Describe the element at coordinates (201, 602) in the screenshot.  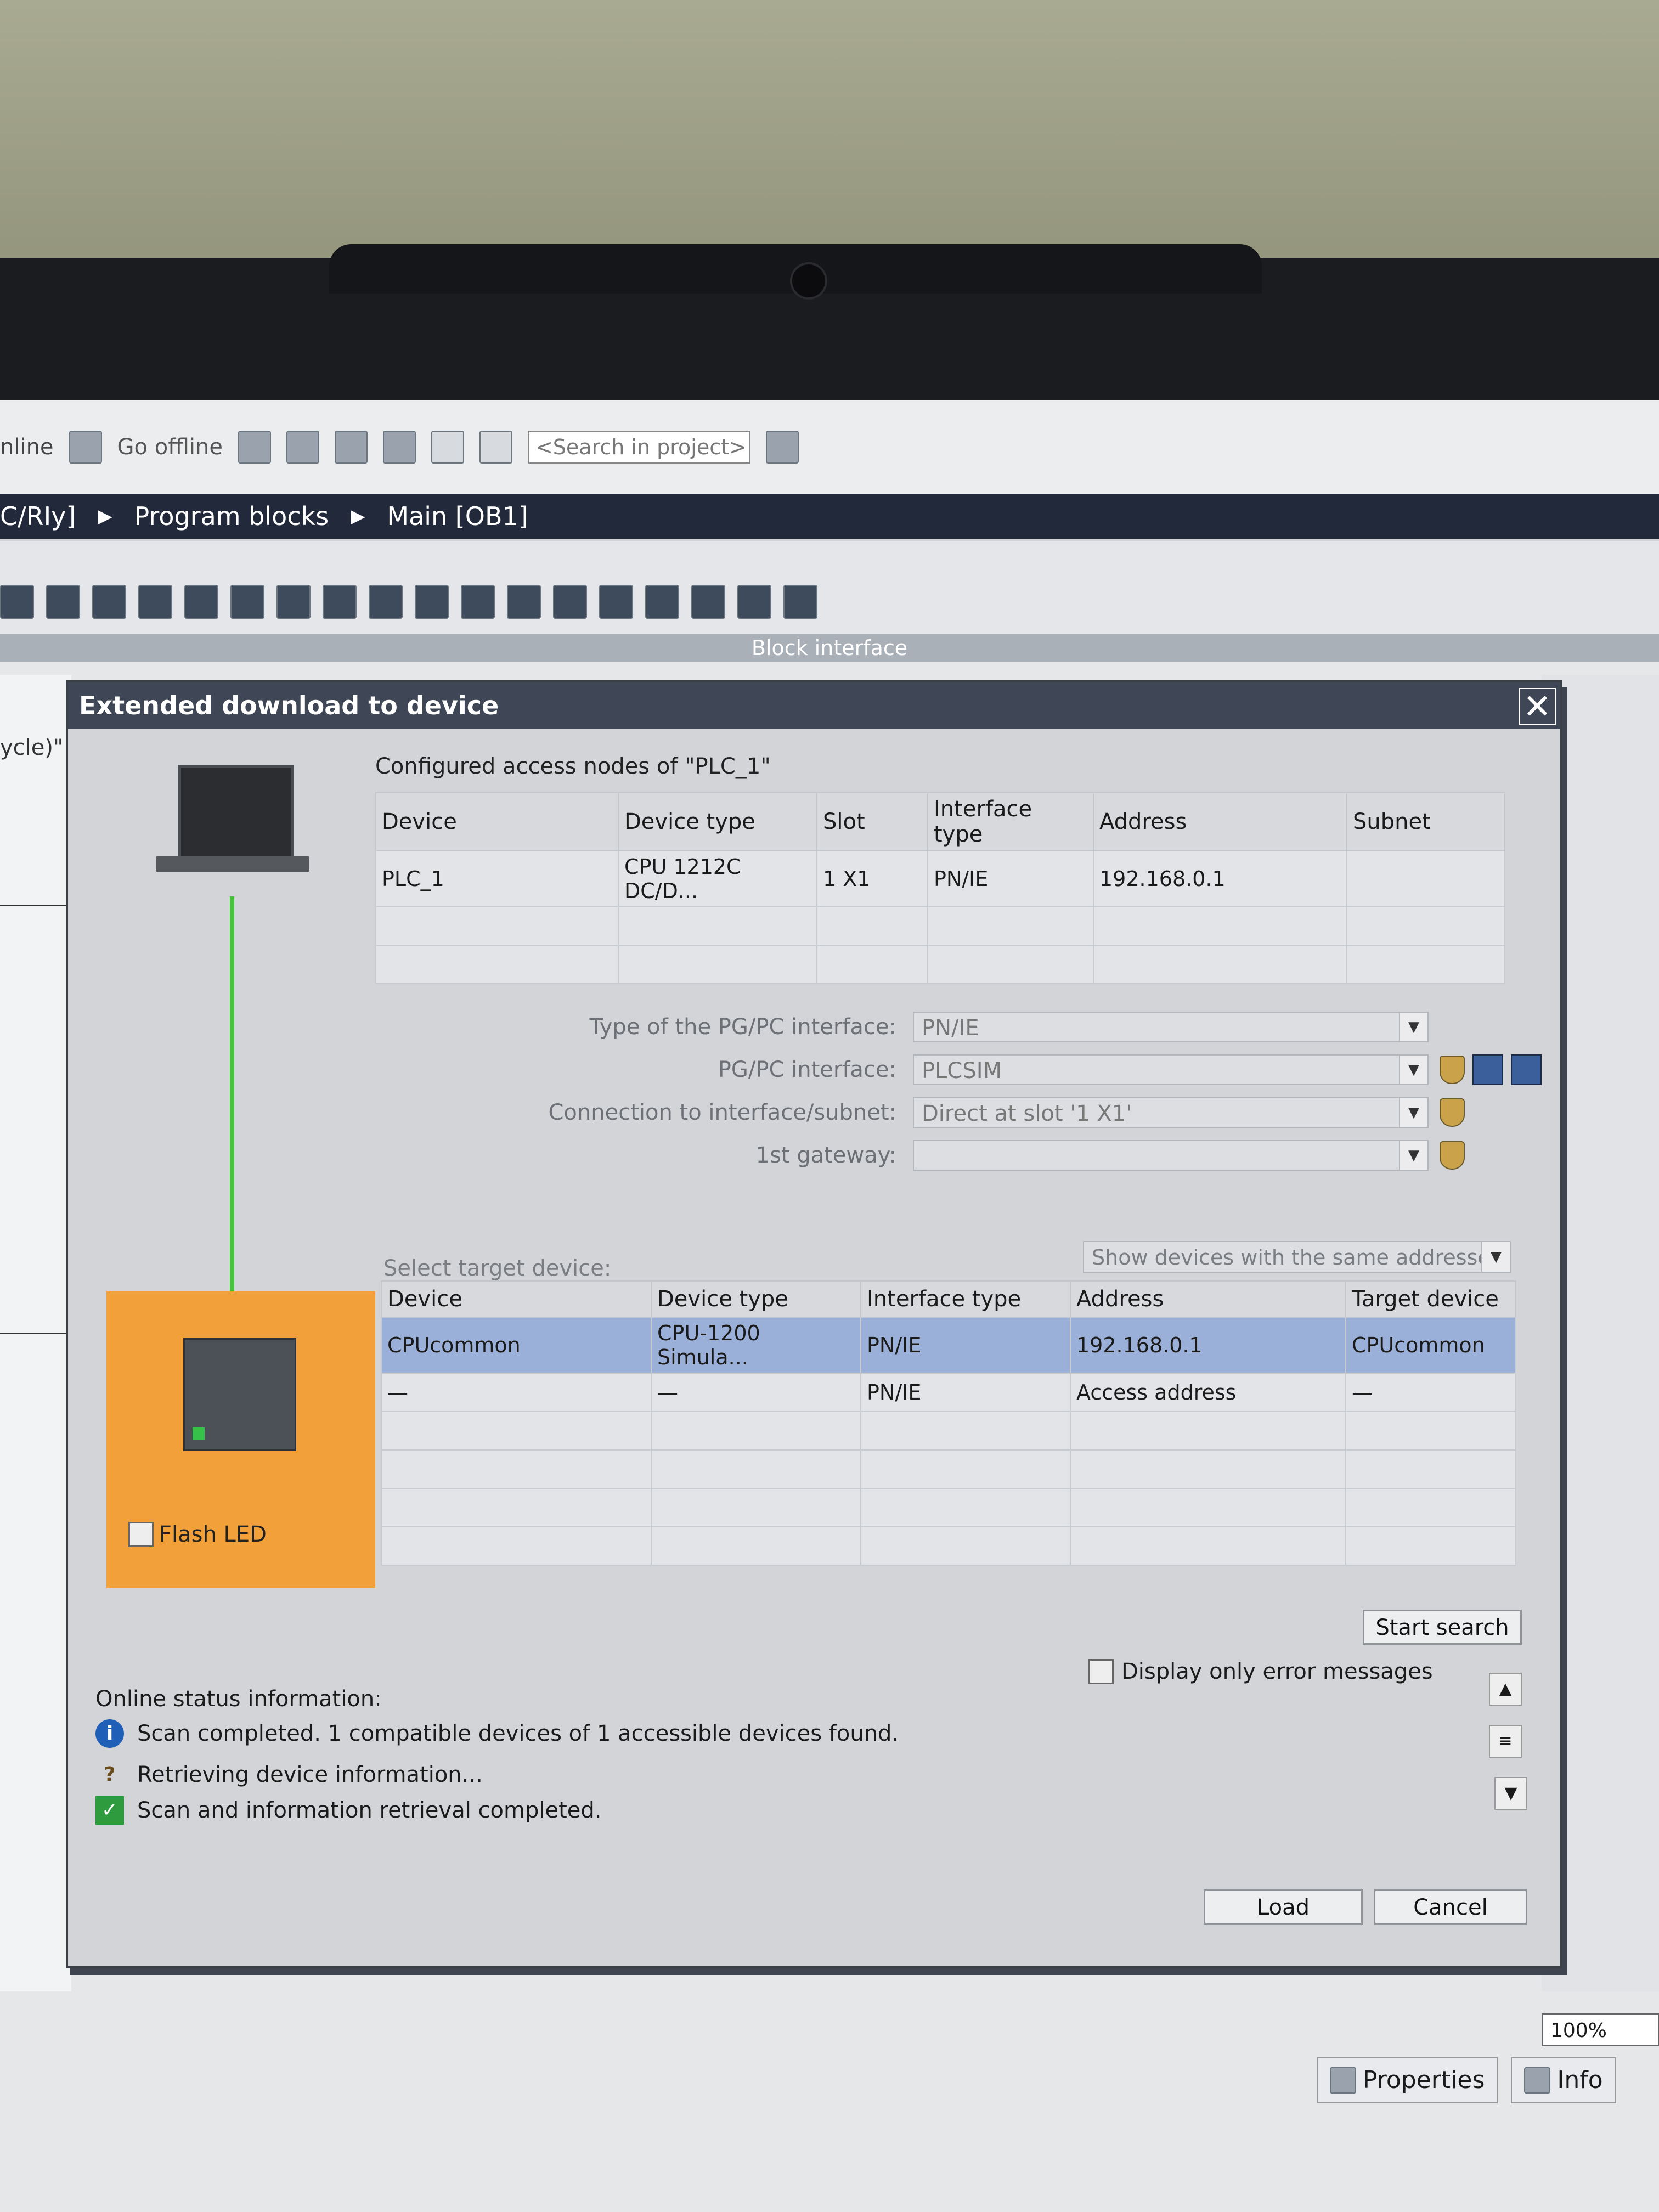
I see `favorites-icon` at that location.